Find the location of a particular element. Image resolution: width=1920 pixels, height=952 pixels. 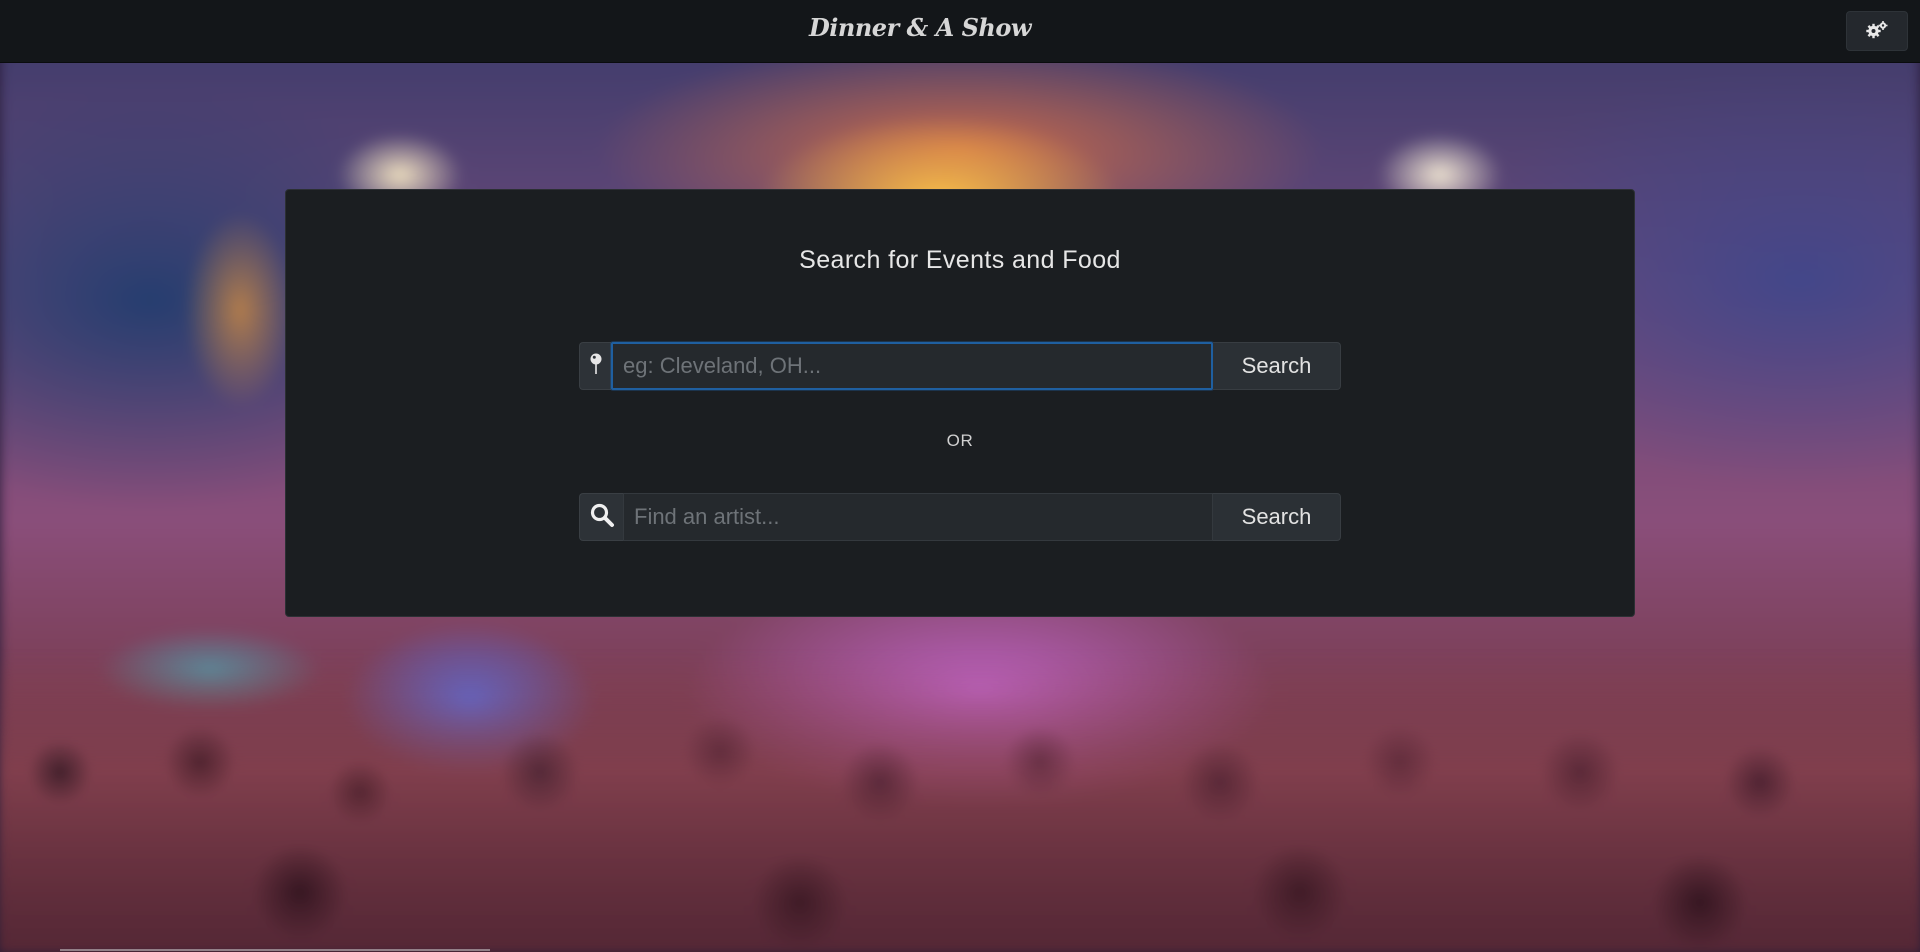

gears-icon is located at coordinates (1877, 31).